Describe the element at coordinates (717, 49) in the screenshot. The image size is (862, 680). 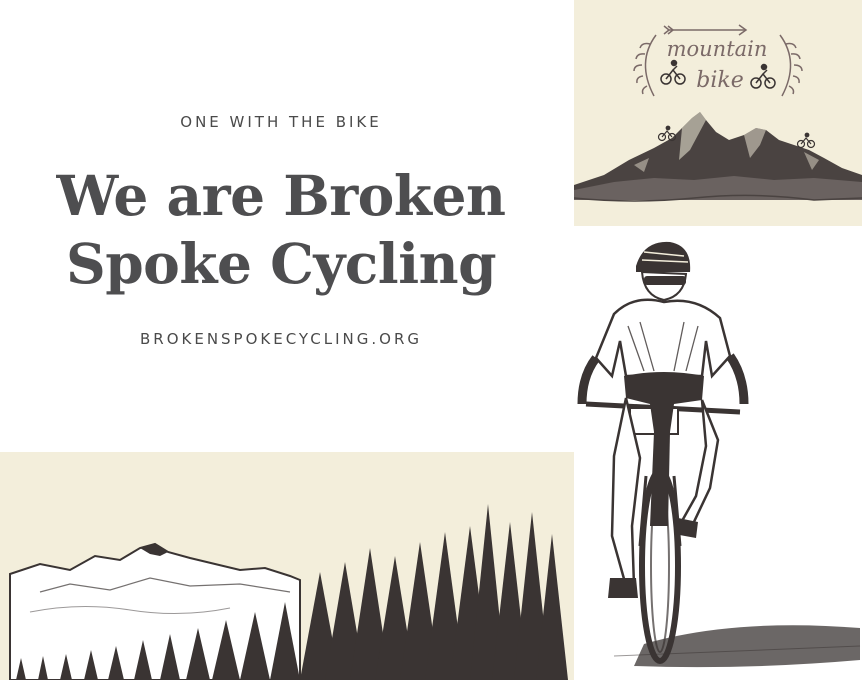
I see `logo-word-mountain: mountain` at that location.